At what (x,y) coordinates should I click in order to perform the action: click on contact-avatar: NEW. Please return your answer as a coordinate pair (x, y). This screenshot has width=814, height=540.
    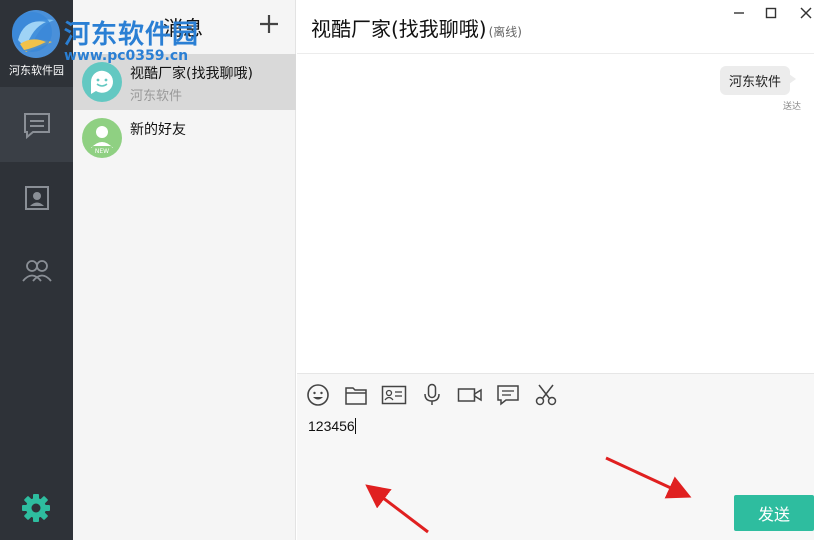
    Looking at the image, I should click on (102, 138).